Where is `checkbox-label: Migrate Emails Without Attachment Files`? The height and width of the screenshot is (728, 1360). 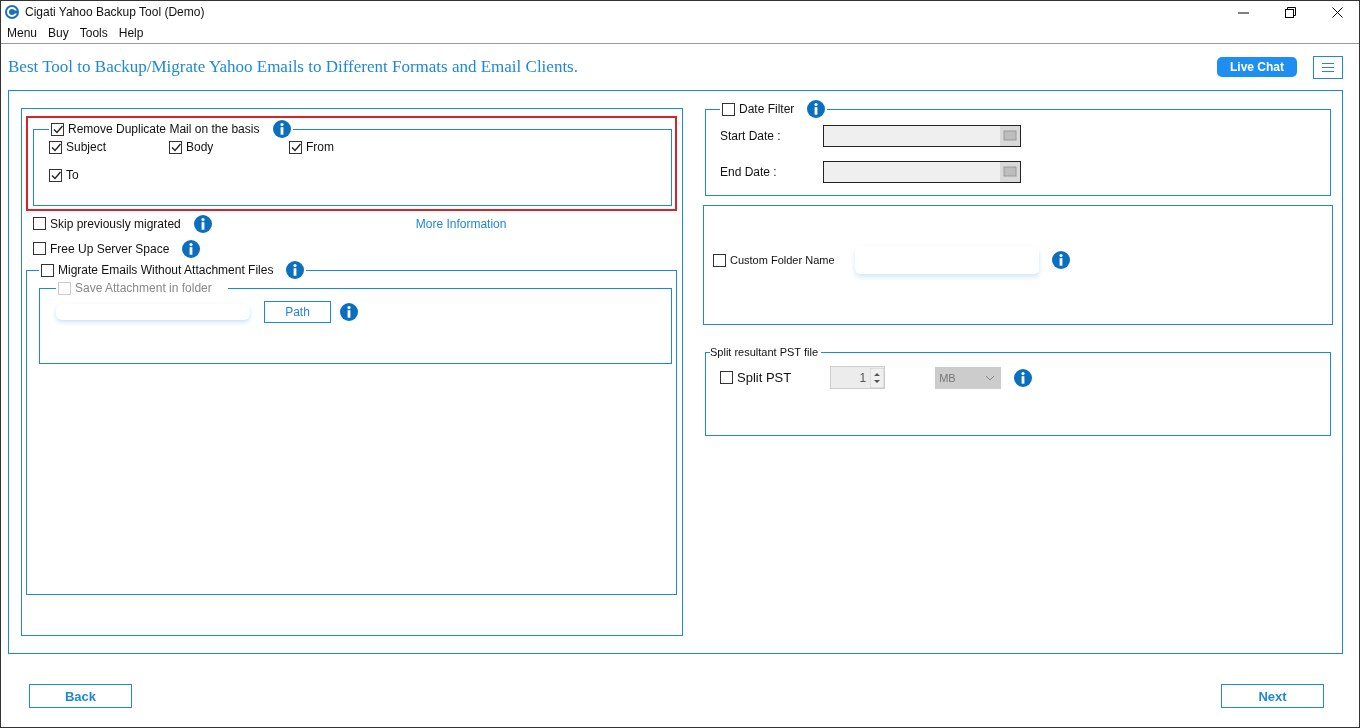 checkbox-label: Migrate Emails Without Attachment Files is located at coordinates (166, 270).